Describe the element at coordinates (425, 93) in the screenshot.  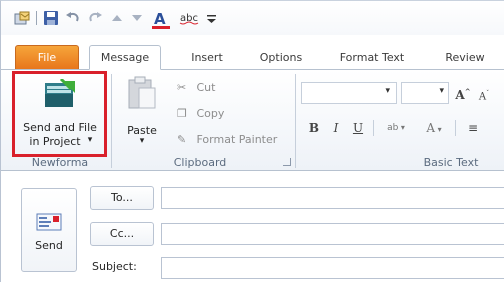
I see `font-size-combo: ▾` at that location.